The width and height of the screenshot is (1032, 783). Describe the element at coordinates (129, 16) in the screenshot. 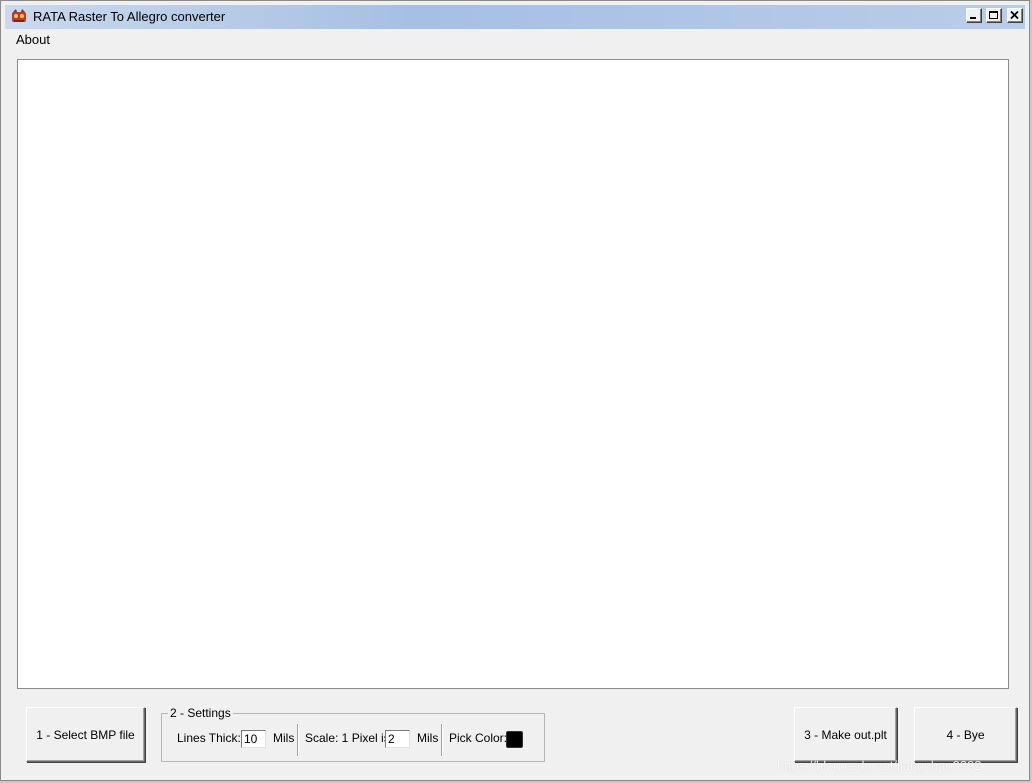

I see `window-title: RATA Raster To Allegro converter` at that location.